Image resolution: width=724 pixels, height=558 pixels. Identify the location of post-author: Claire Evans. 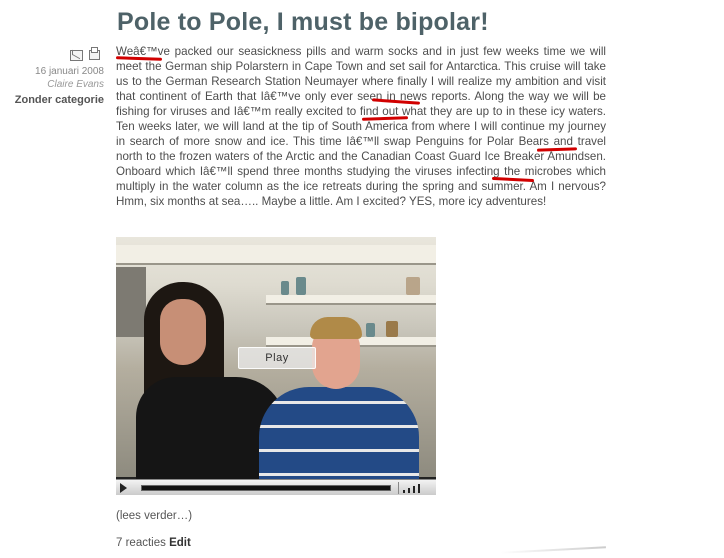
(52, 84).